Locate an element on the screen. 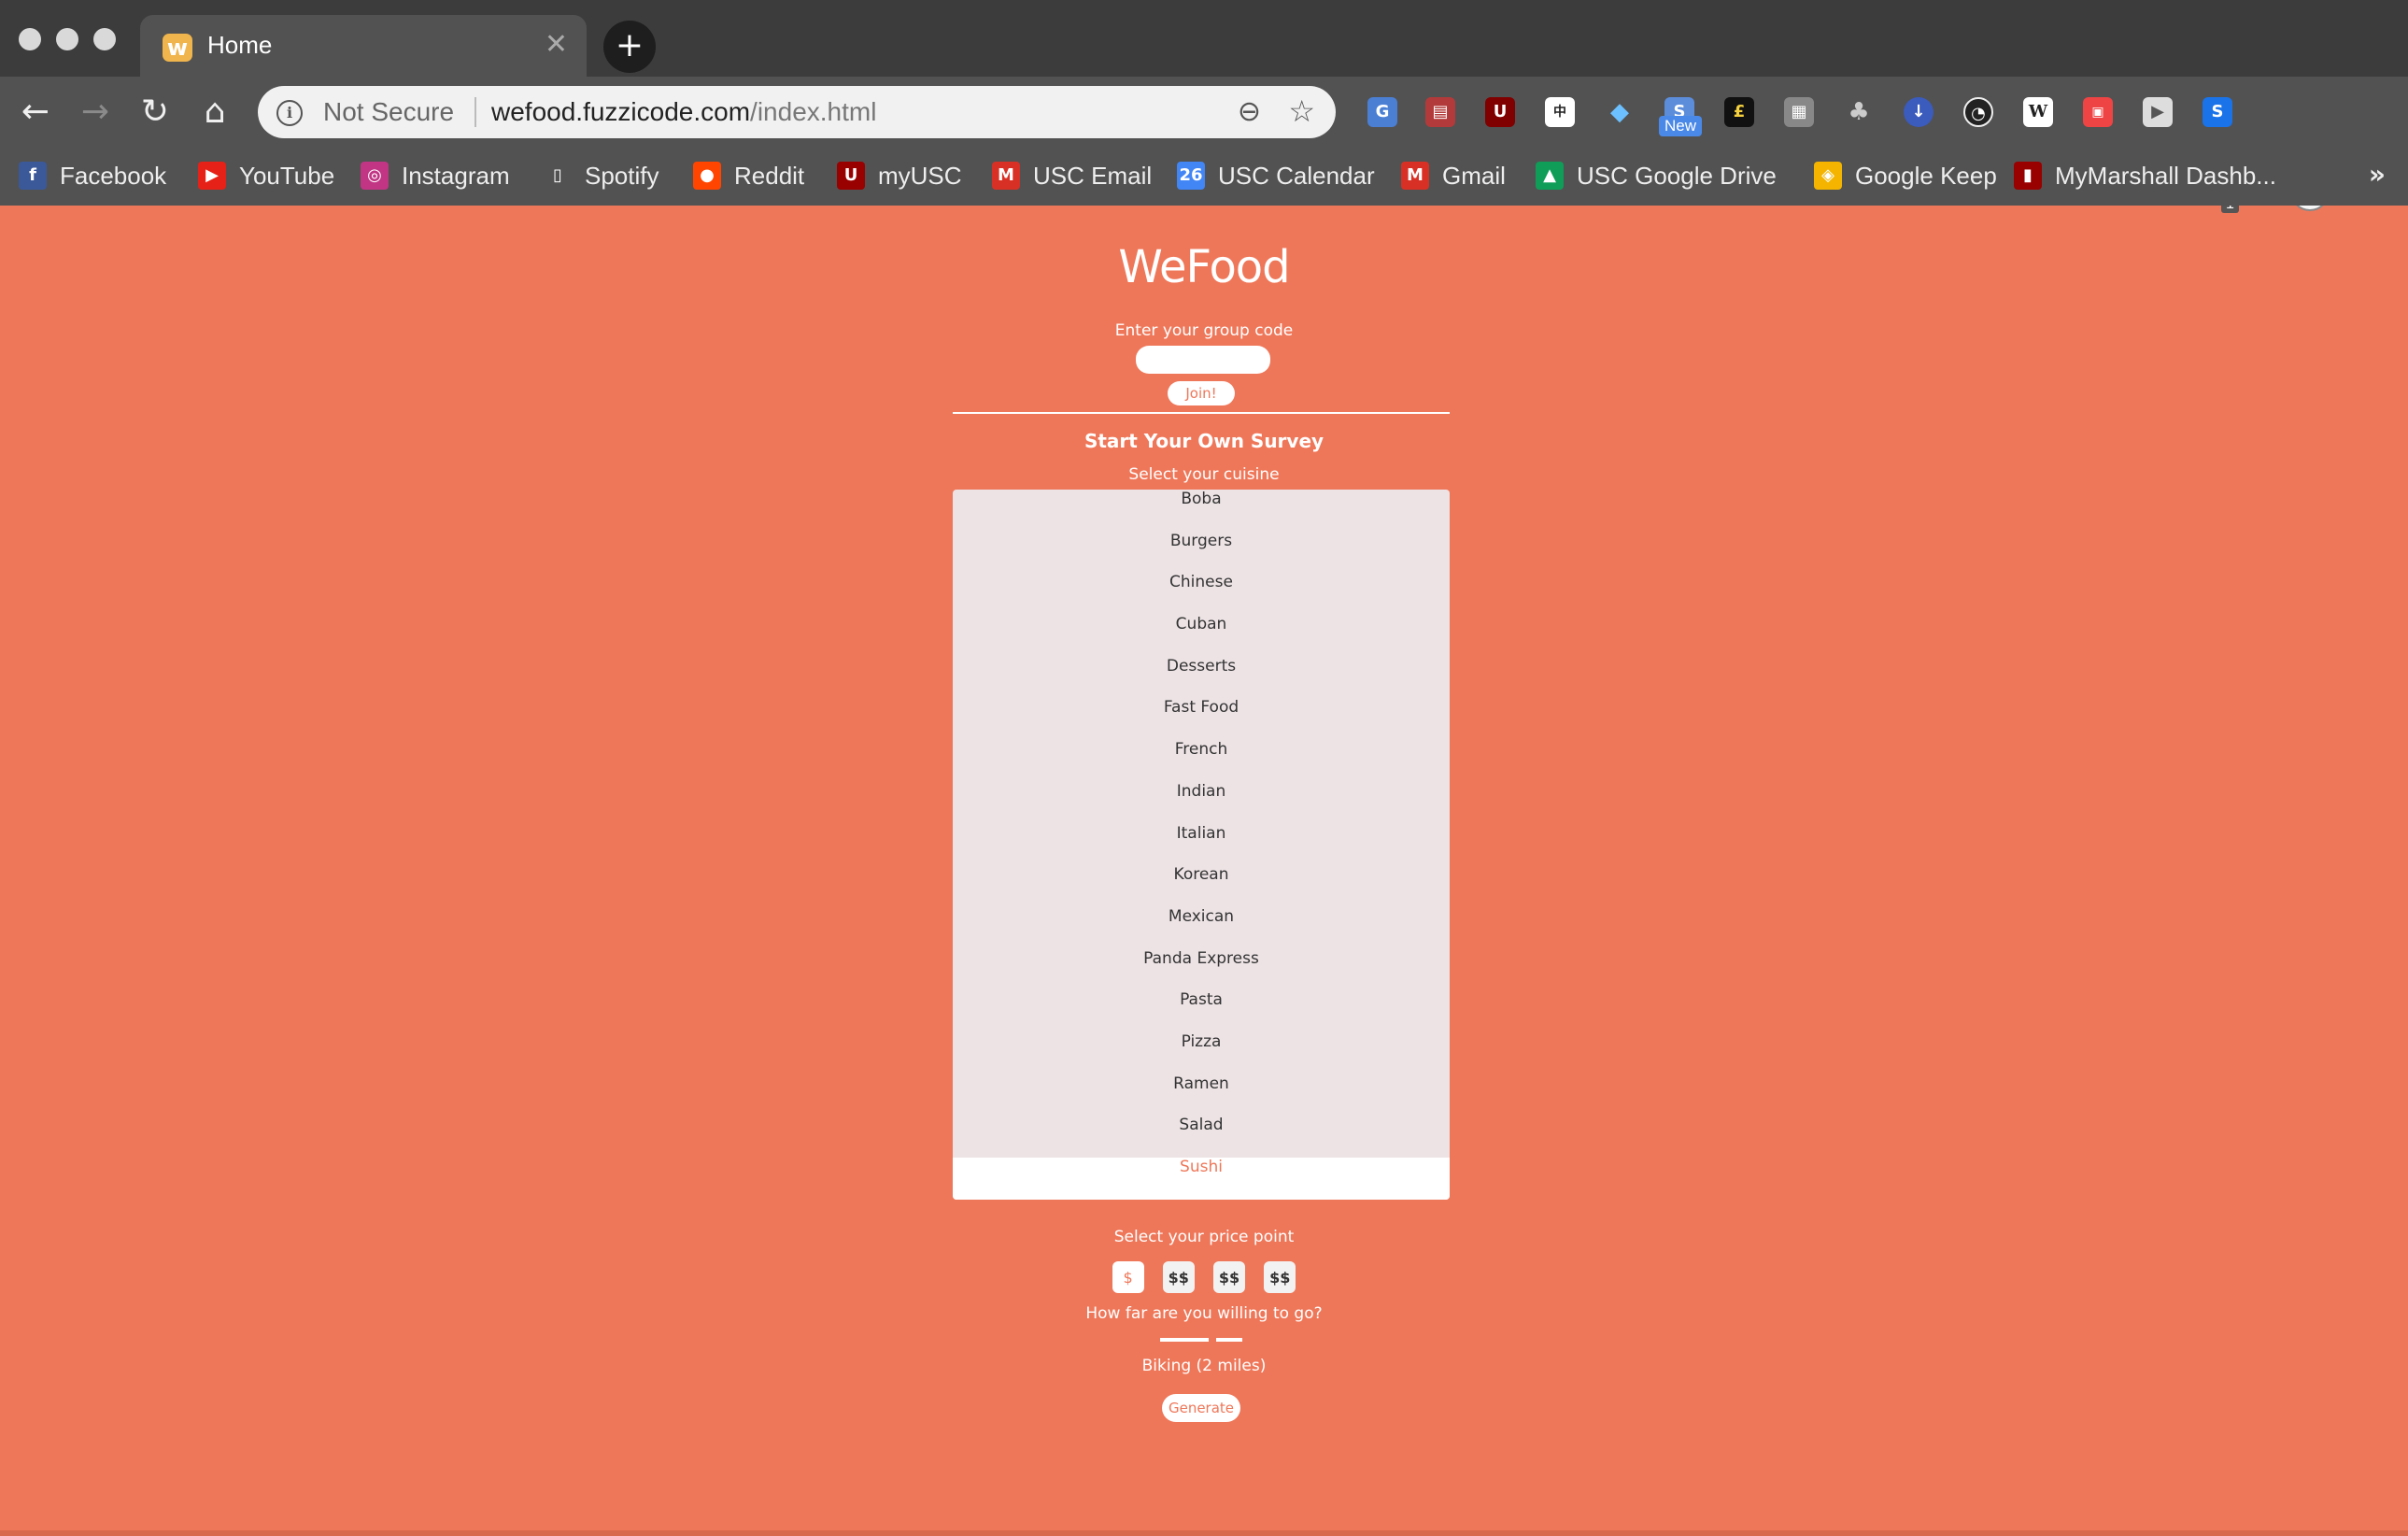 Image resolution: width=2408 pixels, height=1536 pixels. logo: WeFood is located at coordinates (1204, 267).